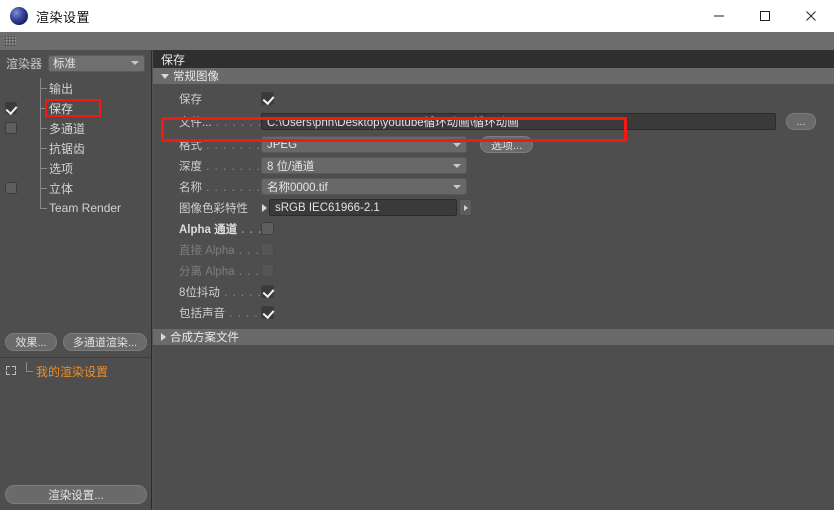 The image size is (834, 510). What do you see at coordinates (493, 228) in the screenshot?
I see `row-alpha-channel: Alpha 通道 . . . .` at bounding box center [493, 228].